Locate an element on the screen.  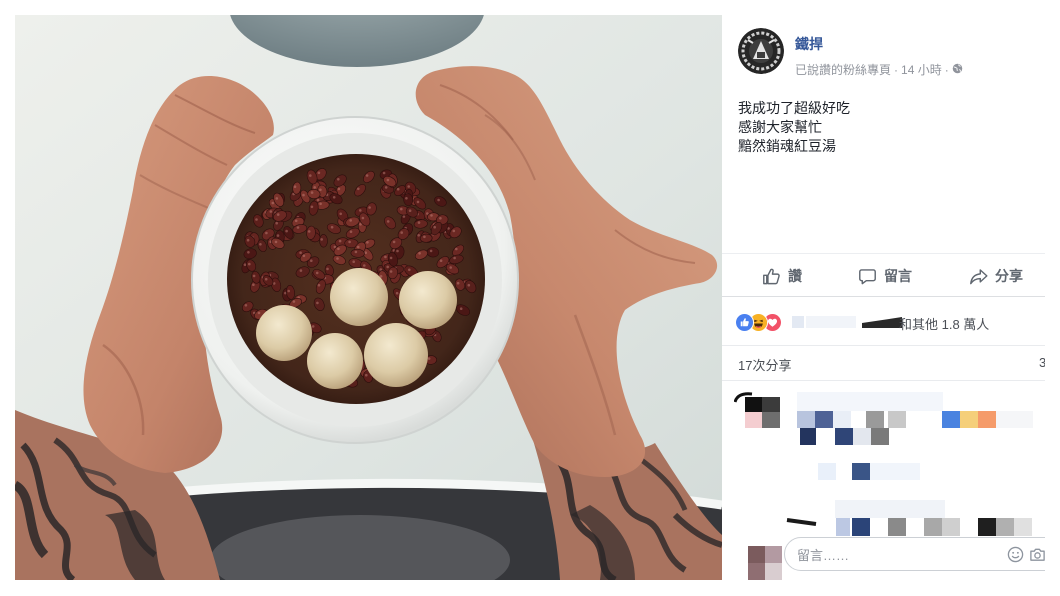
comment-input is located at coordinates (897, 555).